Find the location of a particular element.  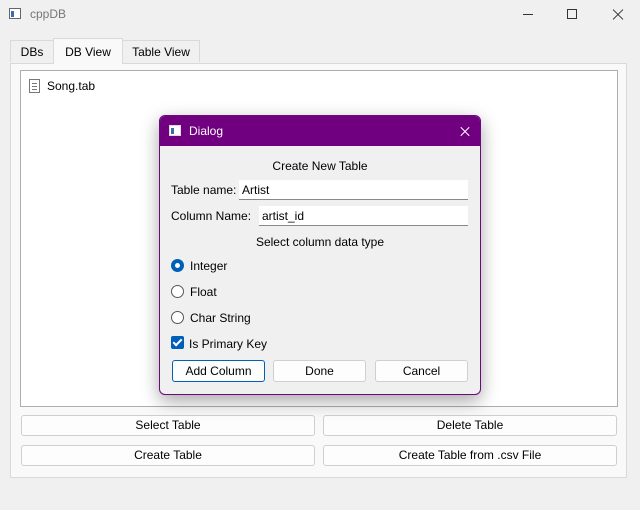

maximize-icon is located at coordinates (573, 15).